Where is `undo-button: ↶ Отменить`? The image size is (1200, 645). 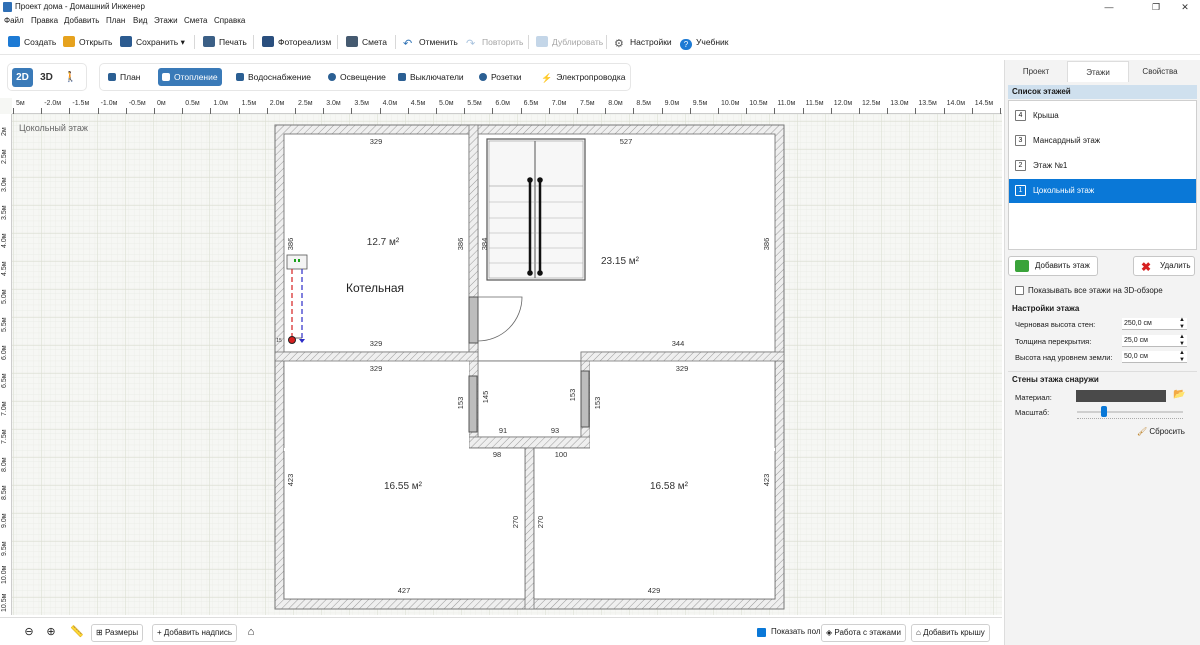
undo-button: ↶ Отменить is located at coordinates (430, 42).